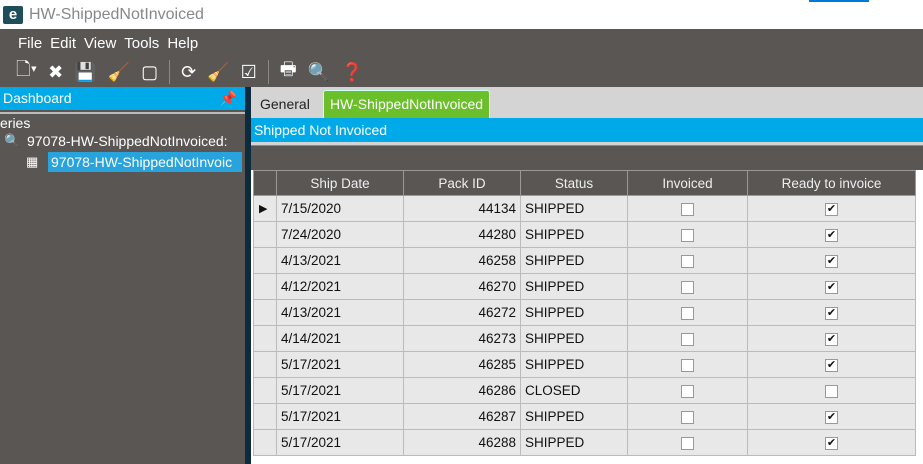  What do you see at coordinates (461, 72) in the screenshot?
I see `toolbar: 🗋▾ ✖ 💾 🧹 ▢ ⟳ 🧹 ☑ 🖶 🔍 ❓` at bounding box center [461, 72].